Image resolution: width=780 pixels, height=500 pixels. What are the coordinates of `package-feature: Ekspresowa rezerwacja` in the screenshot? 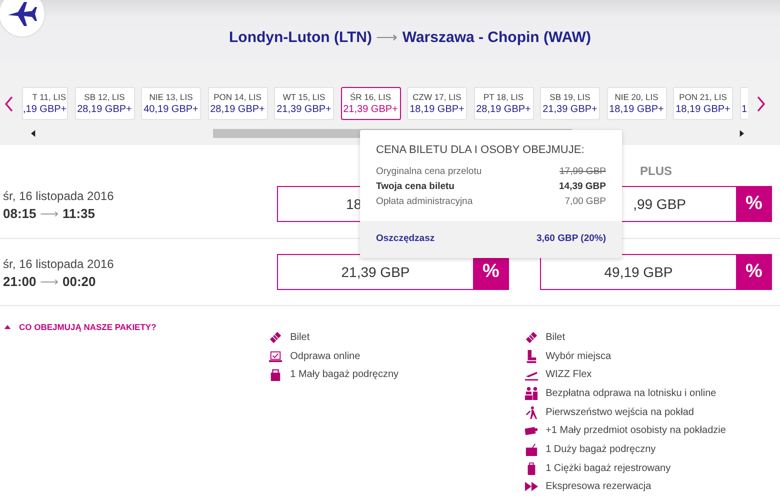 It's located at (599, 486).